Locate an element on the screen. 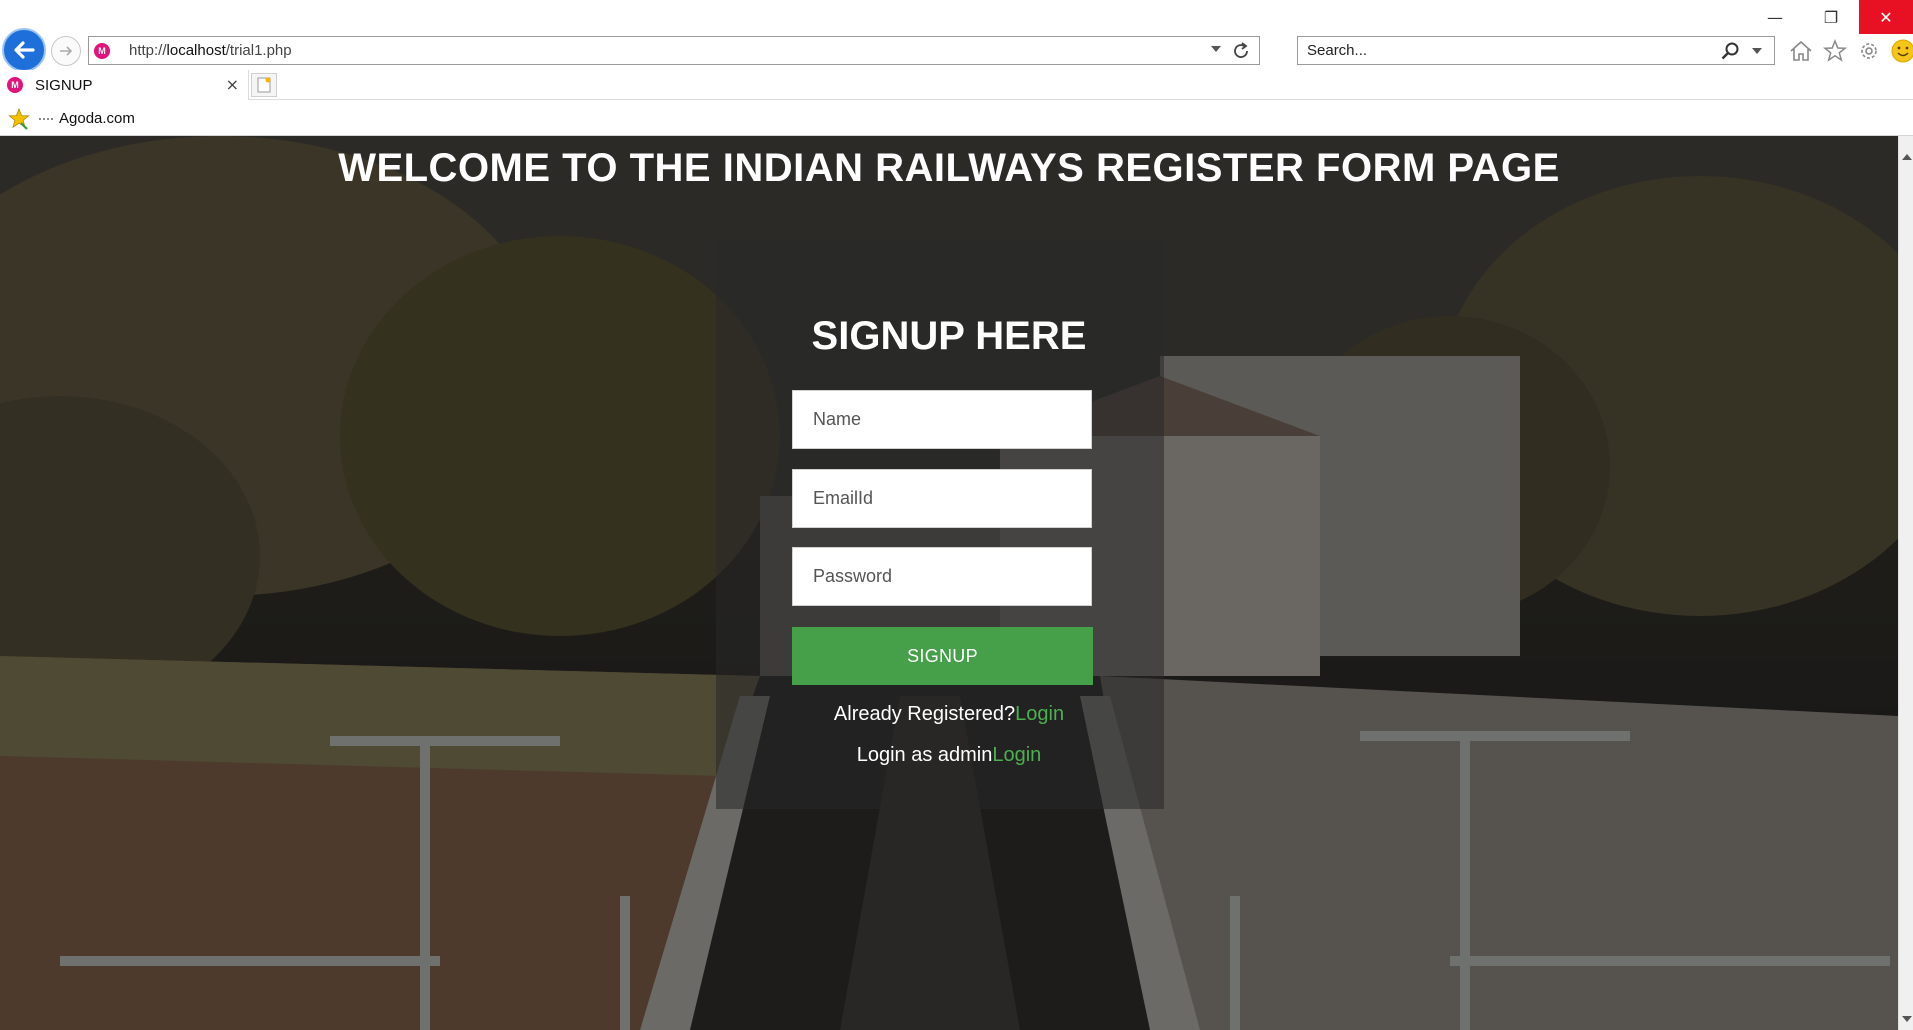  search-dropdown-icon is located at coordinates (1757, 51).